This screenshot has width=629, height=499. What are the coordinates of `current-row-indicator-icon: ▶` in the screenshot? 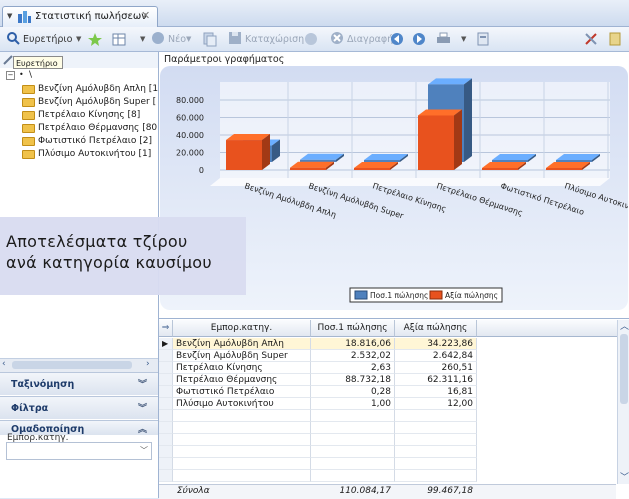 It's located at (166, 344).